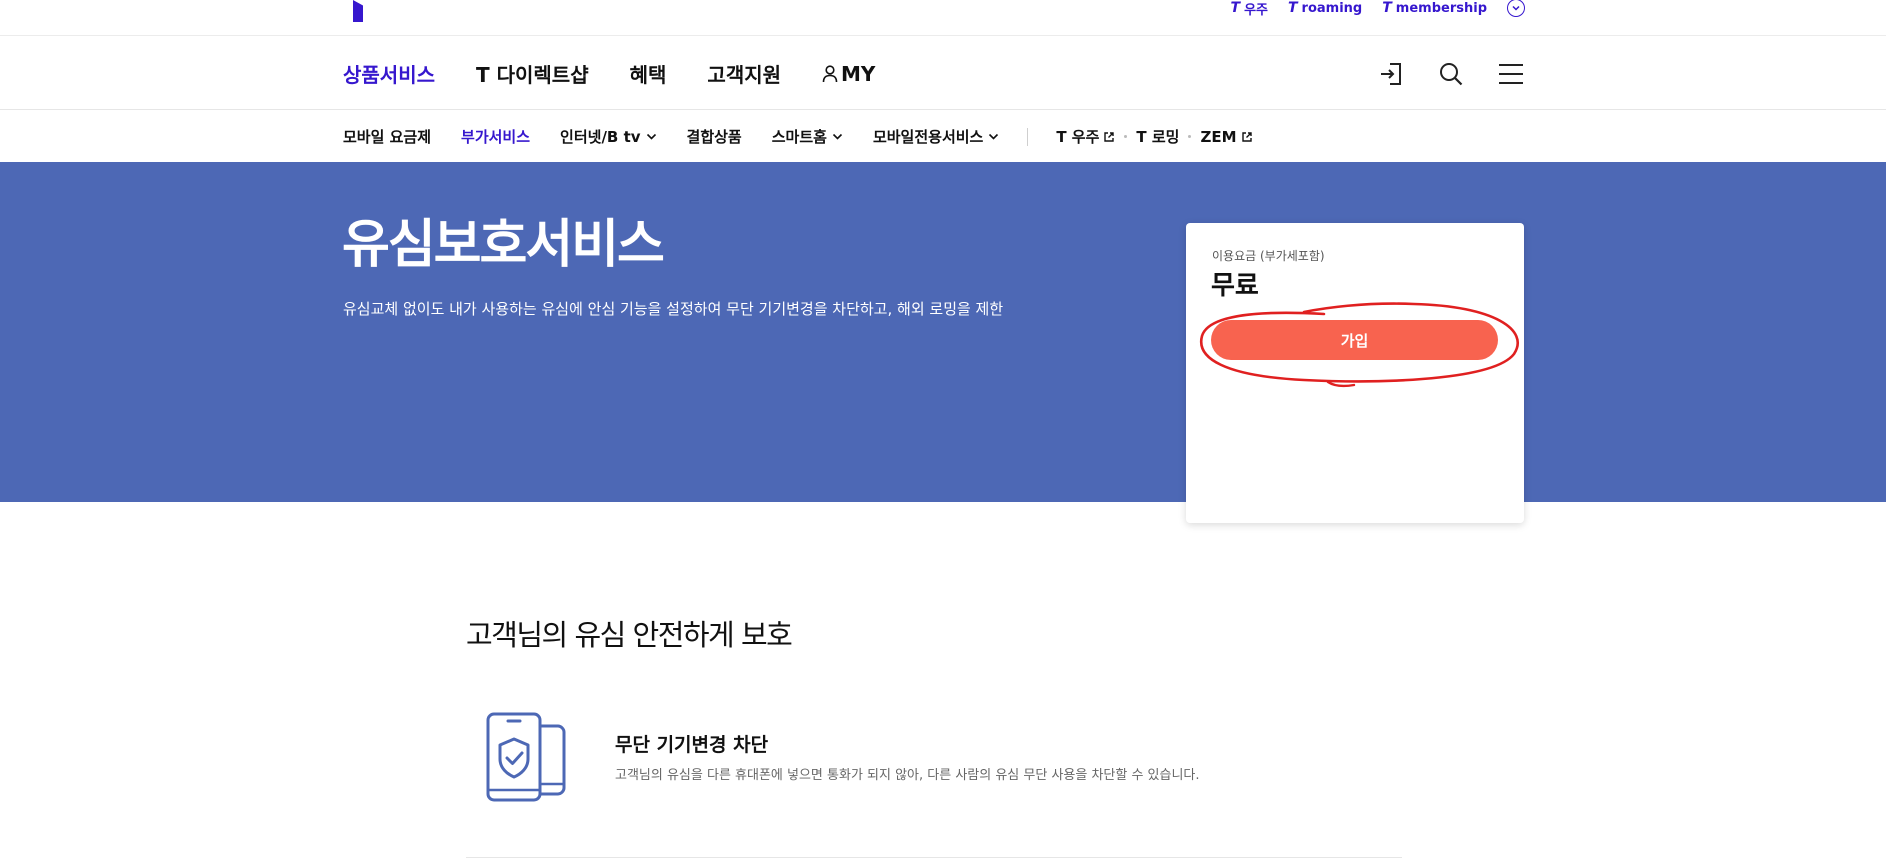 This screenshot has width=1886, height=866. I want to click on utility-bar: T 우주 T roaming T membership, so click(943, 18).